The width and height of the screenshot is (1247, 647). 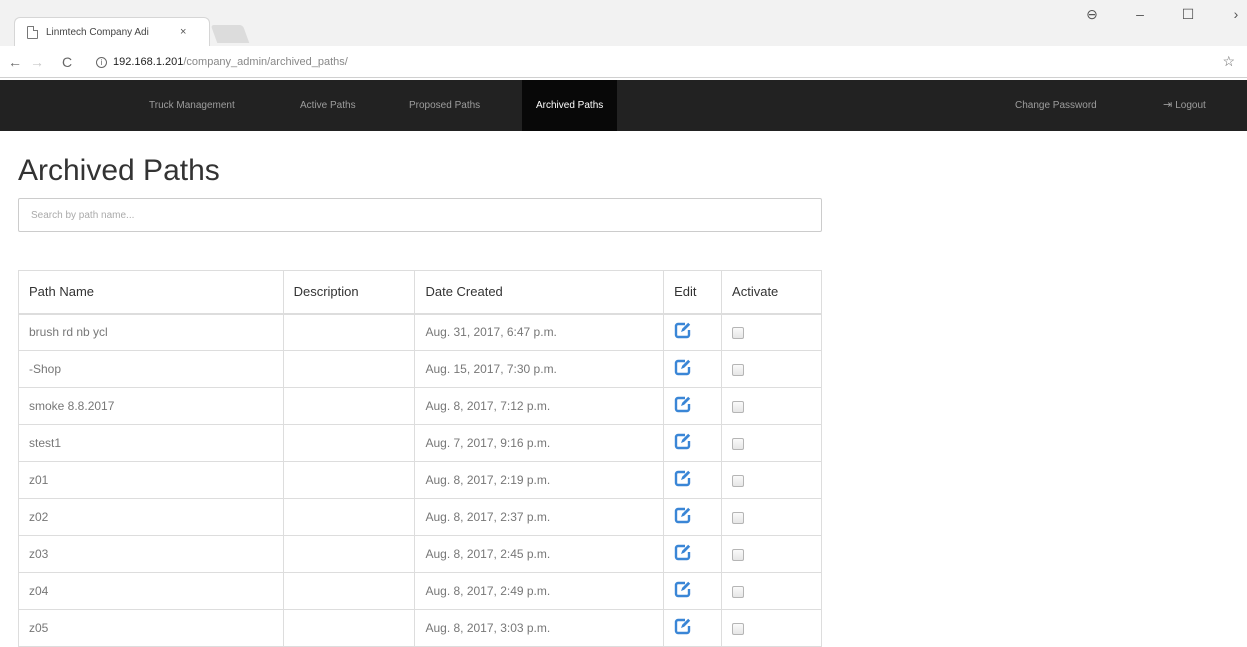 I want to click on info-icon: i, so click(x=101, y=62).